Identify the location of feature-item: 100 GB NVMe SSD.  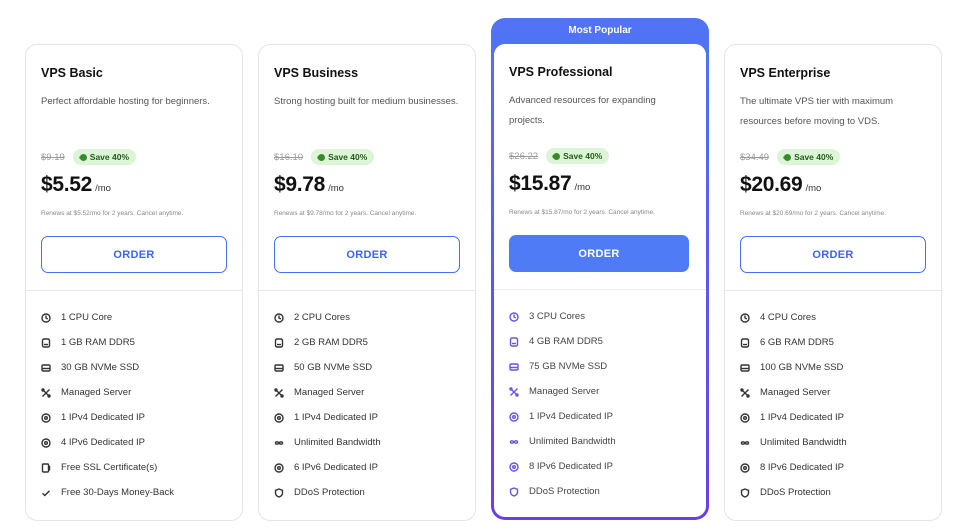
(833, 367).